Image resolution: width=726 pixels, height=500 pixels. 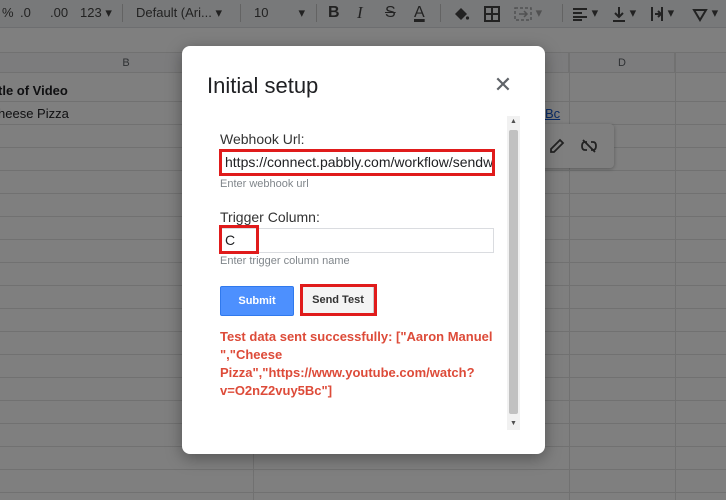 What do you see at coordinates (270, 217) in the screenshot?
I see `trigger-column-label: Trigger Column:` at bounding box center [270, 217].